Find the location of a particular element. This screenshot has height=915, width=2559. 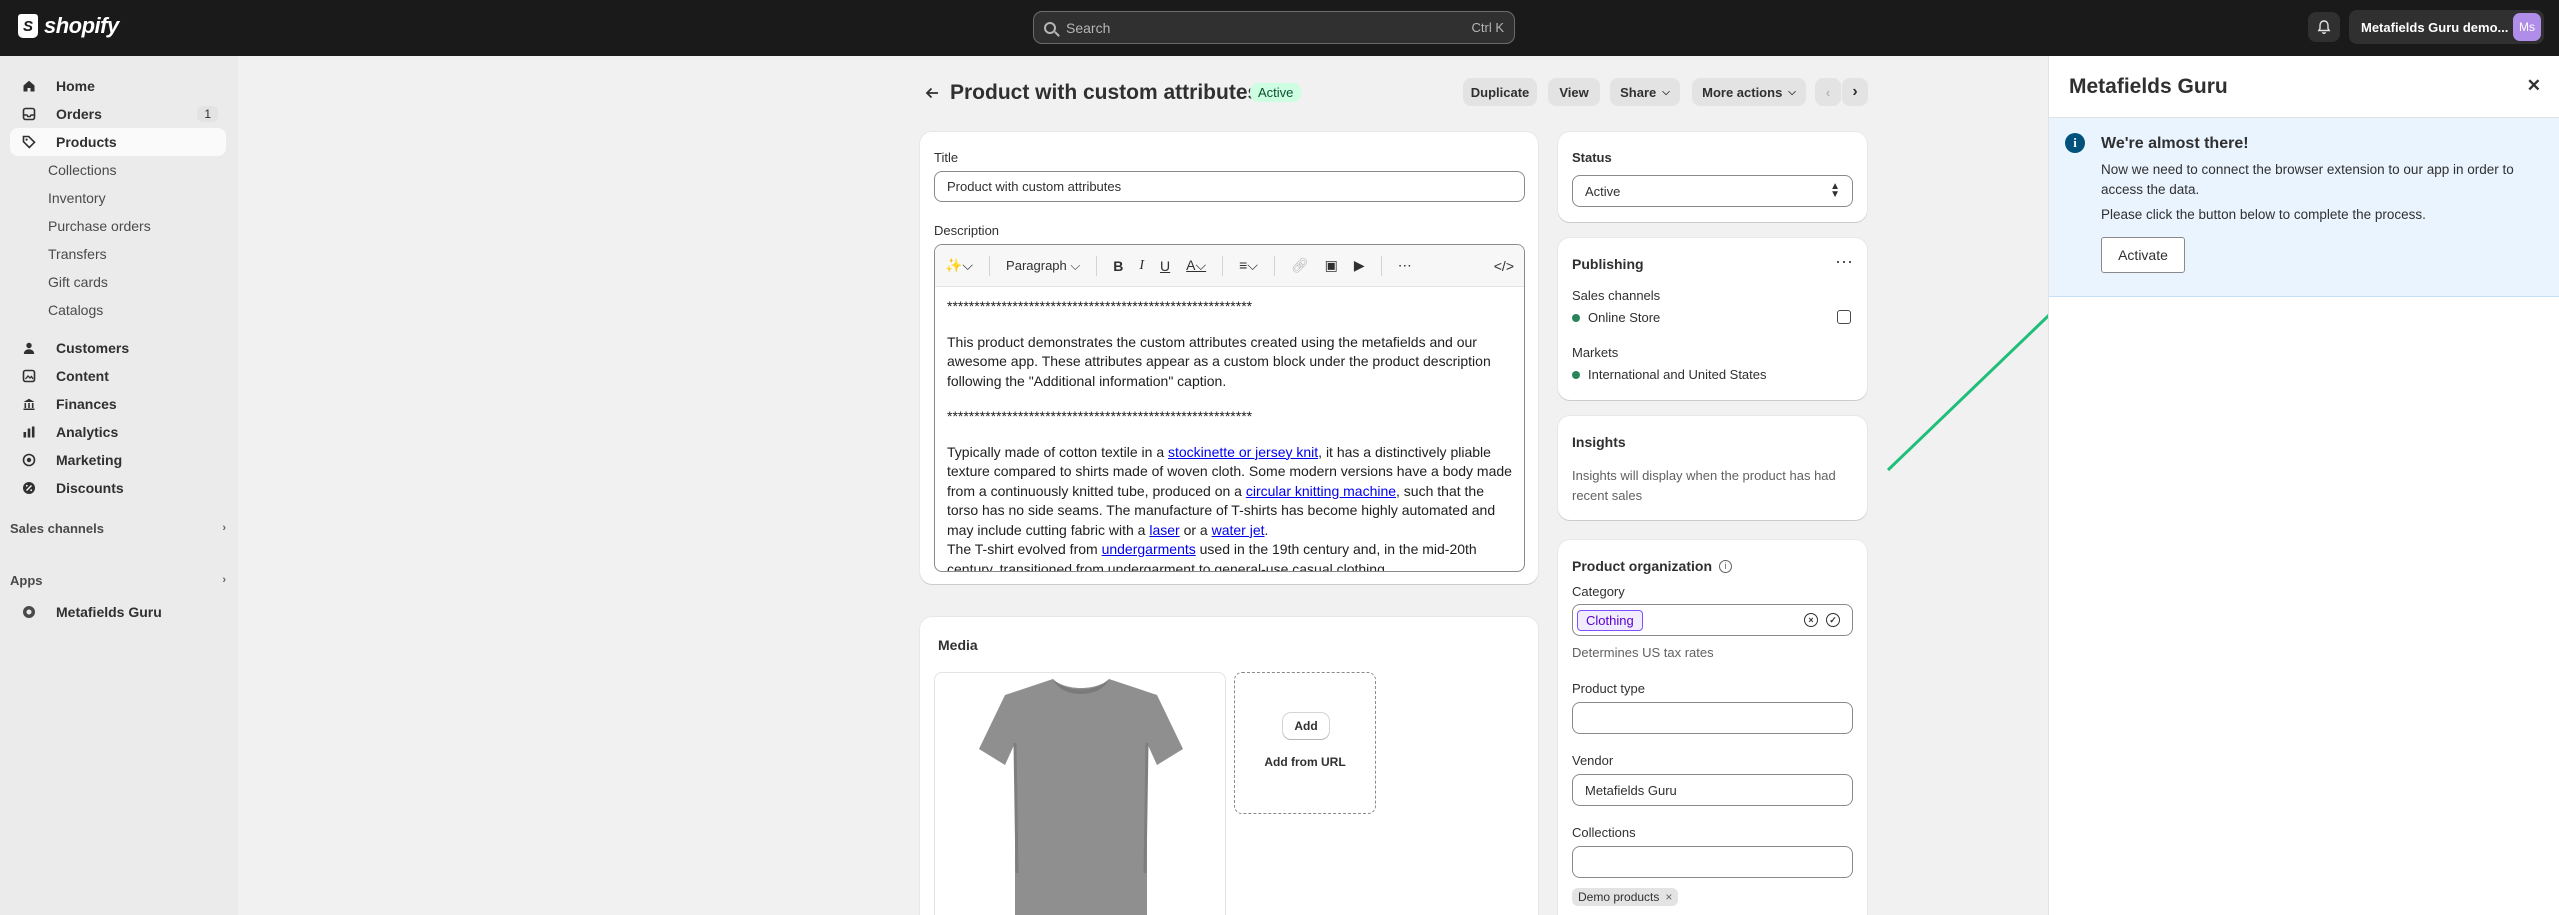

banner-heading: We're almost there! is located at coordinates (2175, 143).